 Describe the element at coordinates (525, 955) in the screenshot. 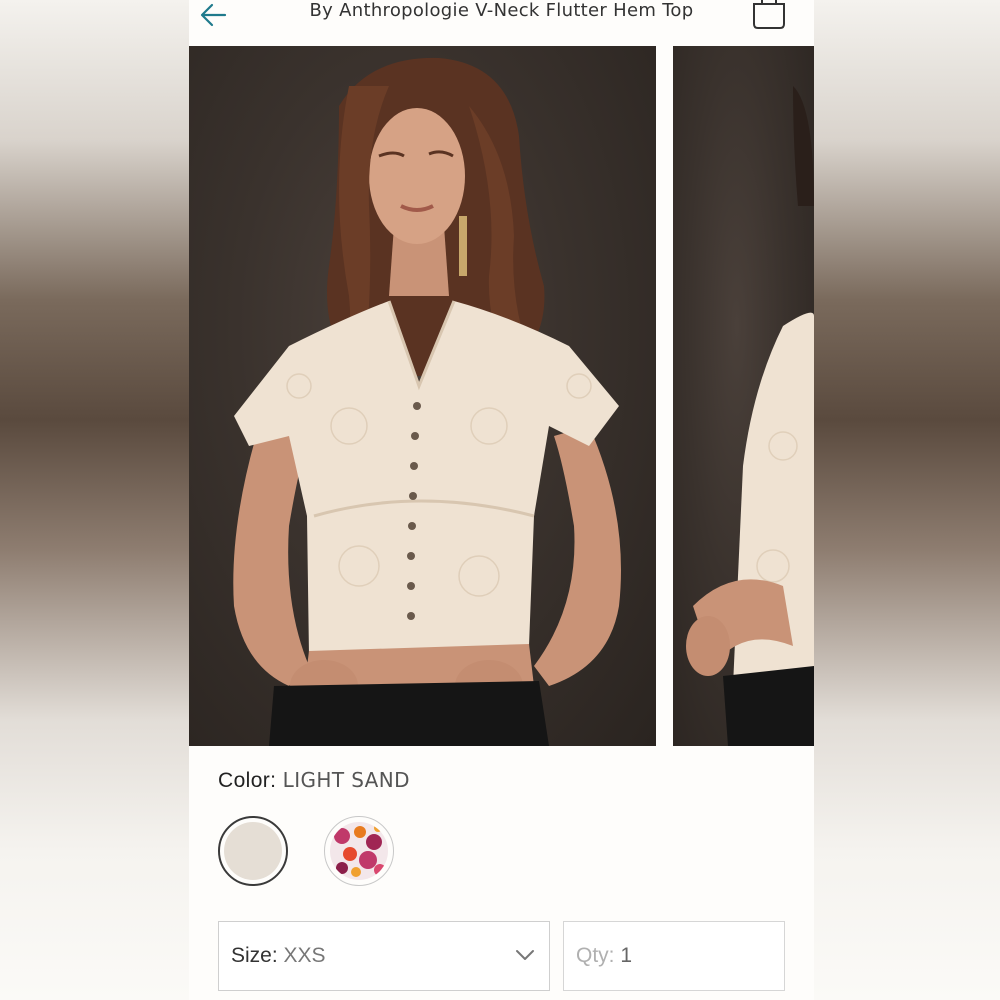

I see `chevron-down-icon` at that location.